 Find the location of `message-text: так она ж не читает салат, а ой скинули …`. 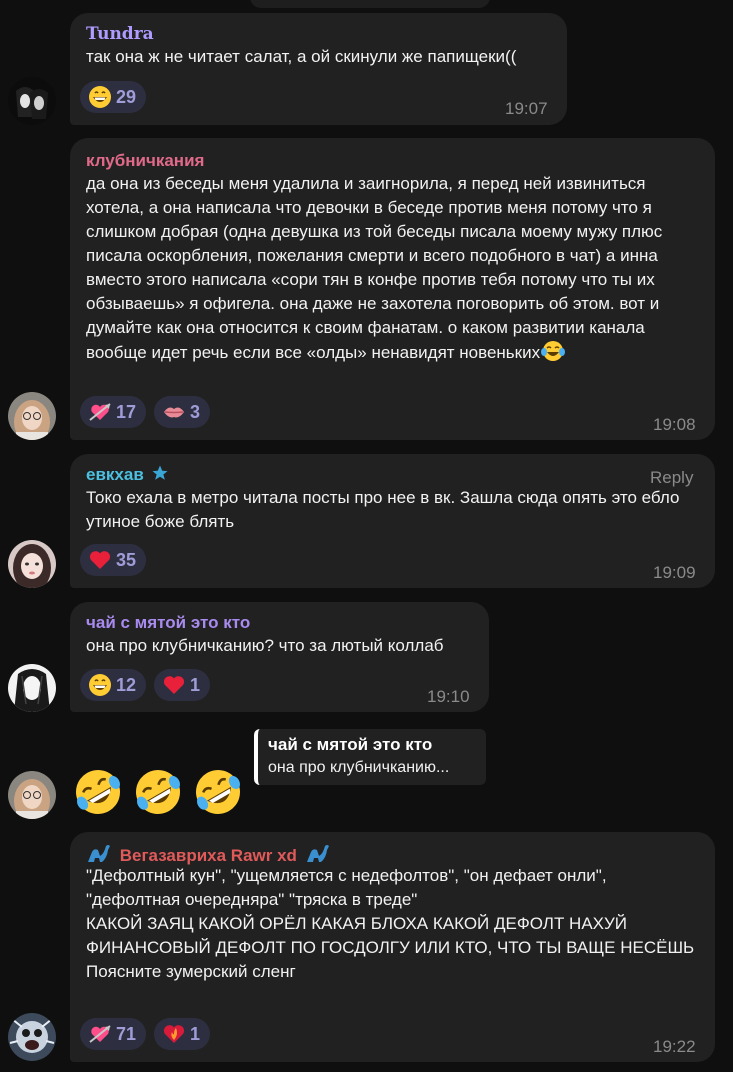

message-text: так она ж не читает салат, а ой скинули … is located at coordinates (301, 56).